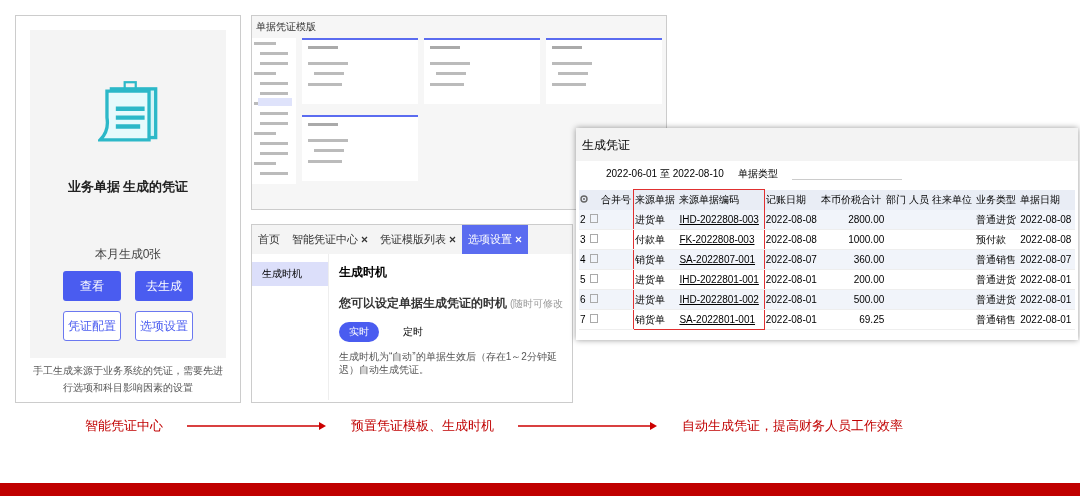  I want to click on card-note: 手工生成来源于业务系统的凭证，需要先进行选项和科目影响因素的设置, so click(128, 379).